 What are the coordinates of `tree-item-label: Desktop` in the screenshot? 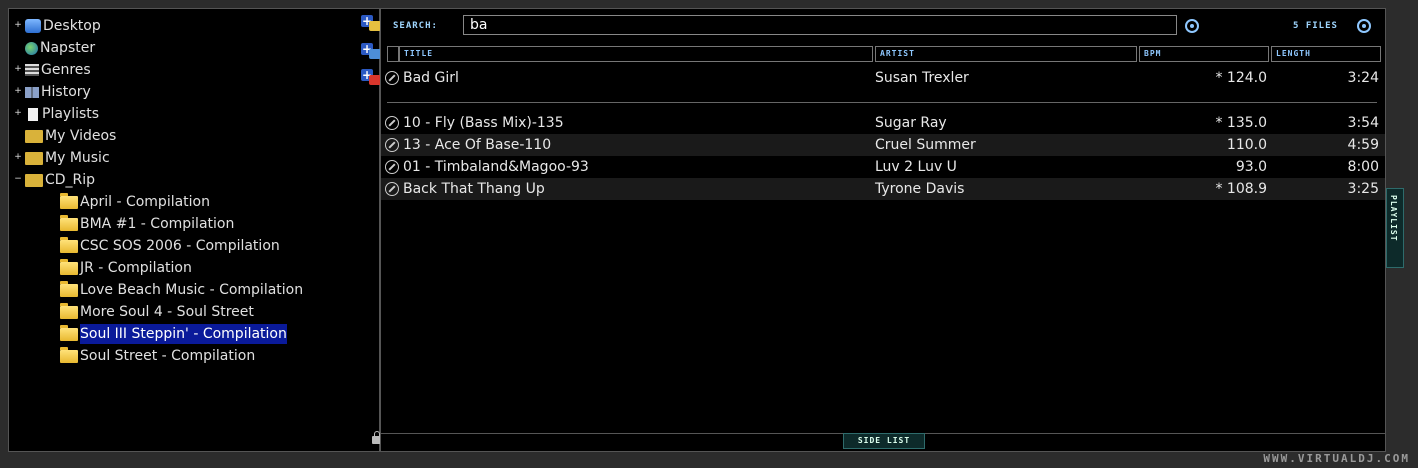 It's located at (72, 26).